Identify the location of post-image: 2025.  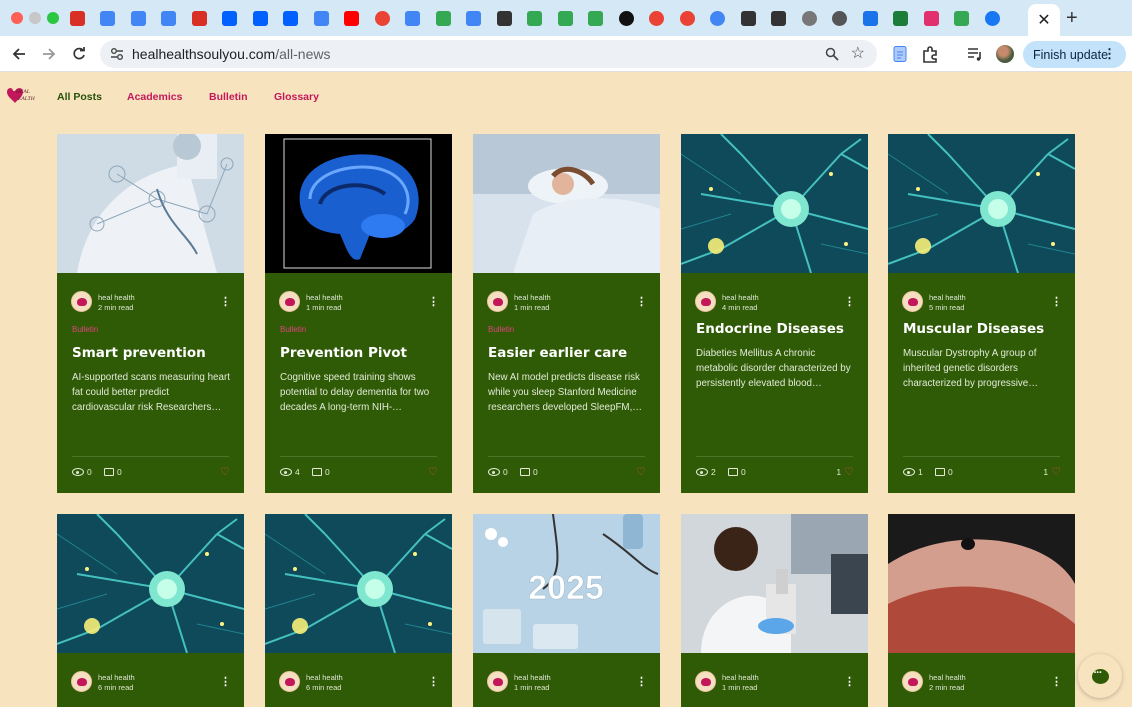
(566, 583).